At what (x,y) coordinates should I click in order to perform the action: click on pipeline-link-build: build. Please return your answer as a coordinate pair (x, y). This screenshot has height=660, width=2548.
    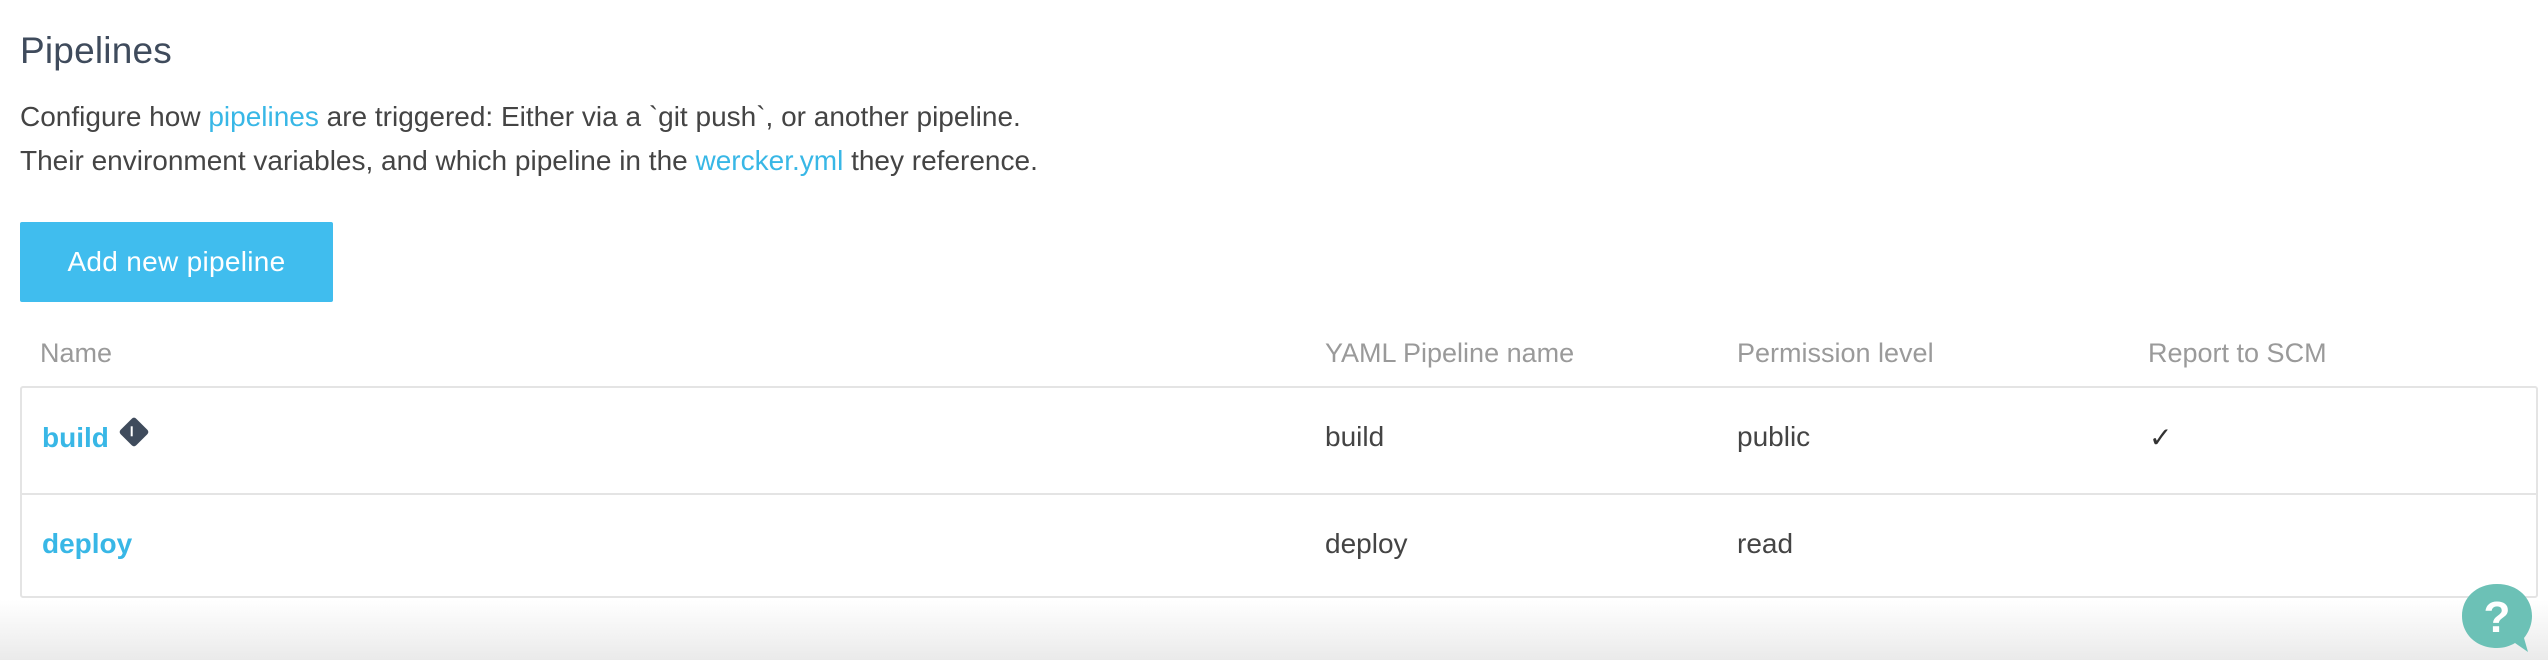
    Looking at the image, I should click on (75, 437).